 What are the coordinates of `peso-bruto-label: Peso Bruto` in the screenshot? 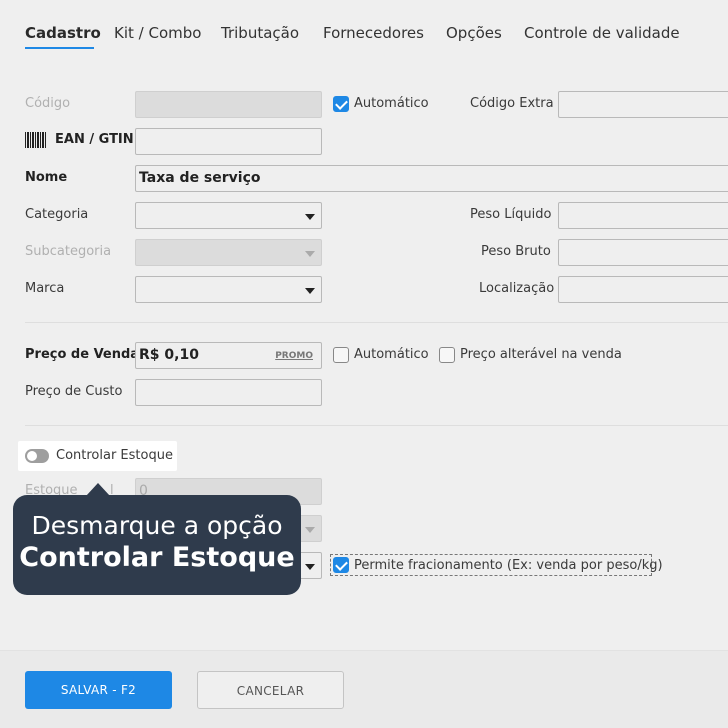 It's located at (516, 251).